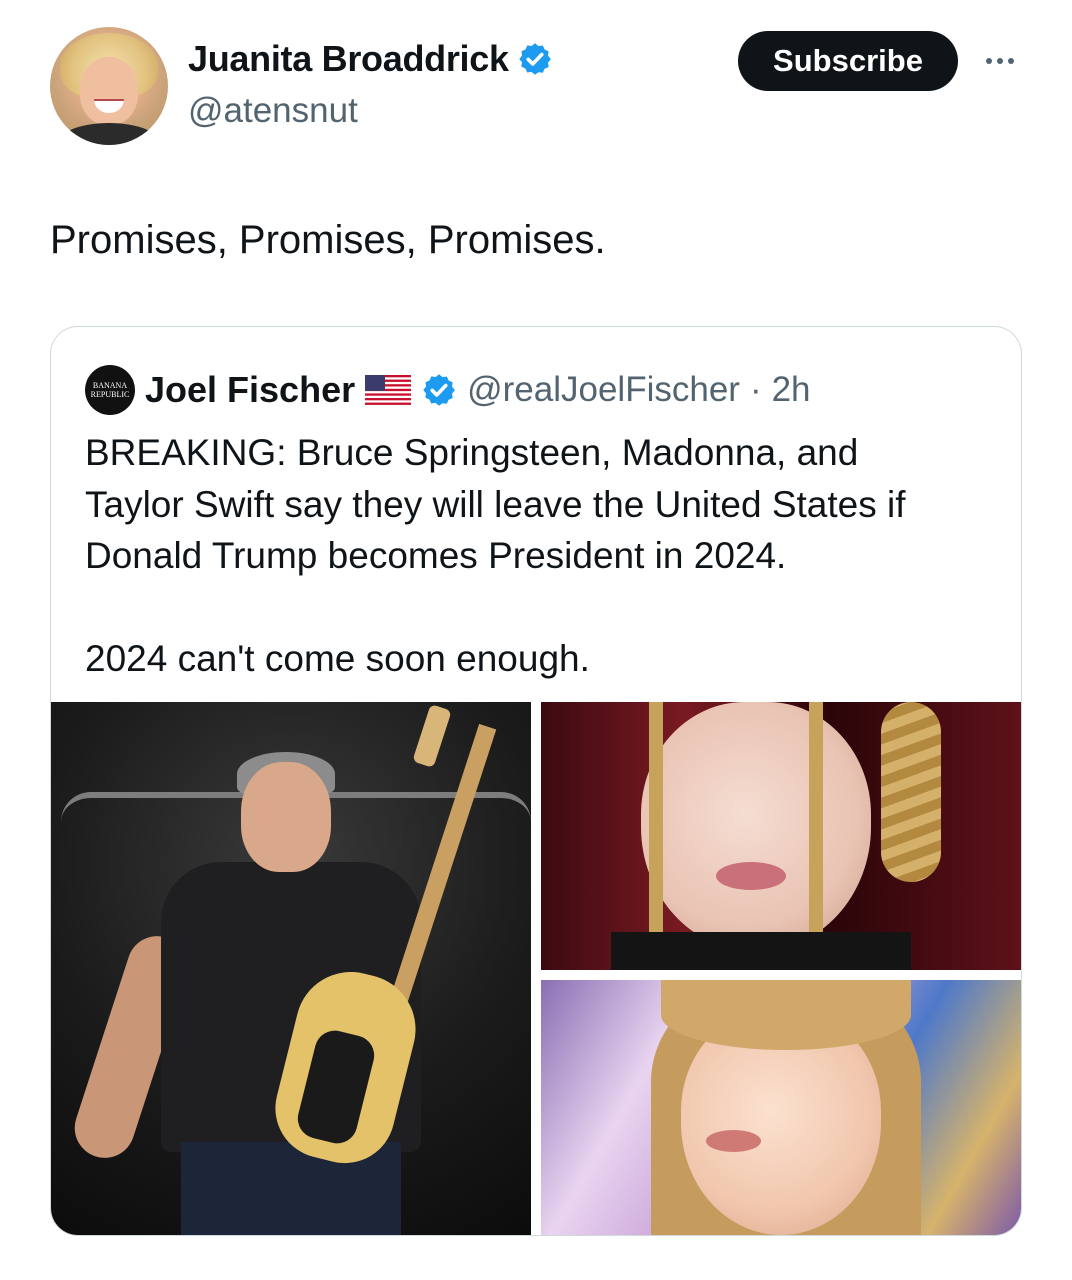  Describe the element at coordinates (781, 1107) in the screenshot. I see `photo-taylor-swift` at that location.